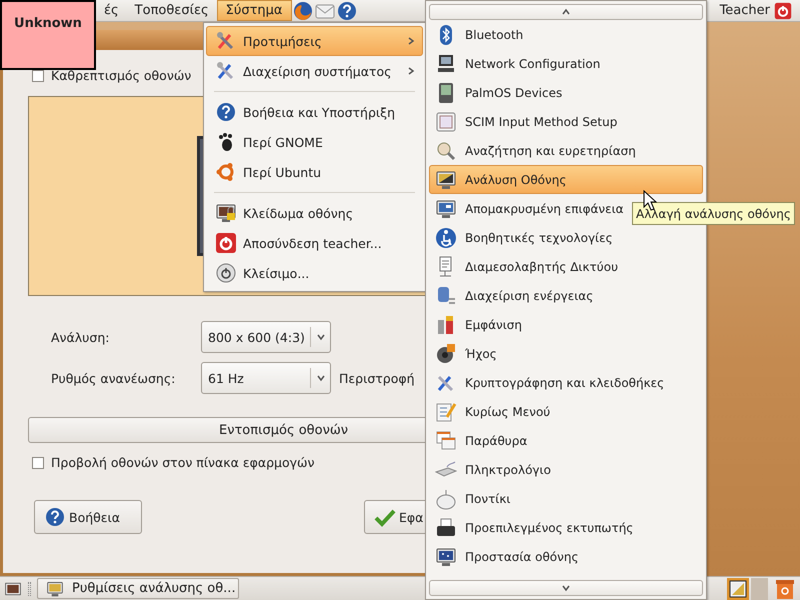 The width and height of the screenshot is (800, 600). I want to click on menu-item: SCIM Input Method Setup, so click(566, 121).